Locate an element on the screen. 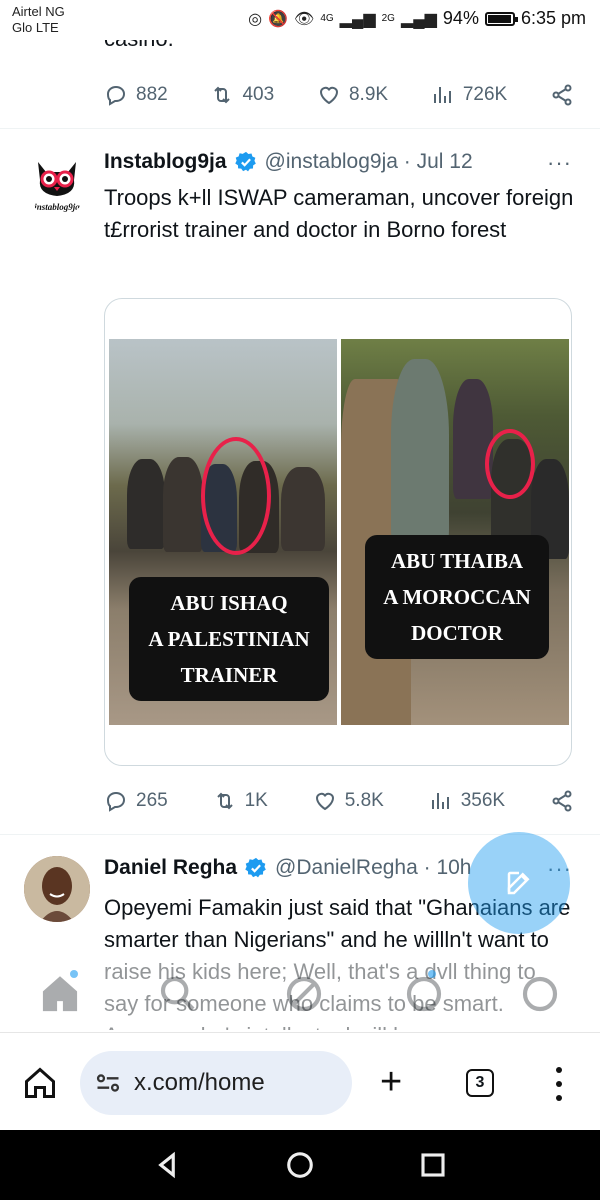  search-icon is located at coordinates (177, 993).